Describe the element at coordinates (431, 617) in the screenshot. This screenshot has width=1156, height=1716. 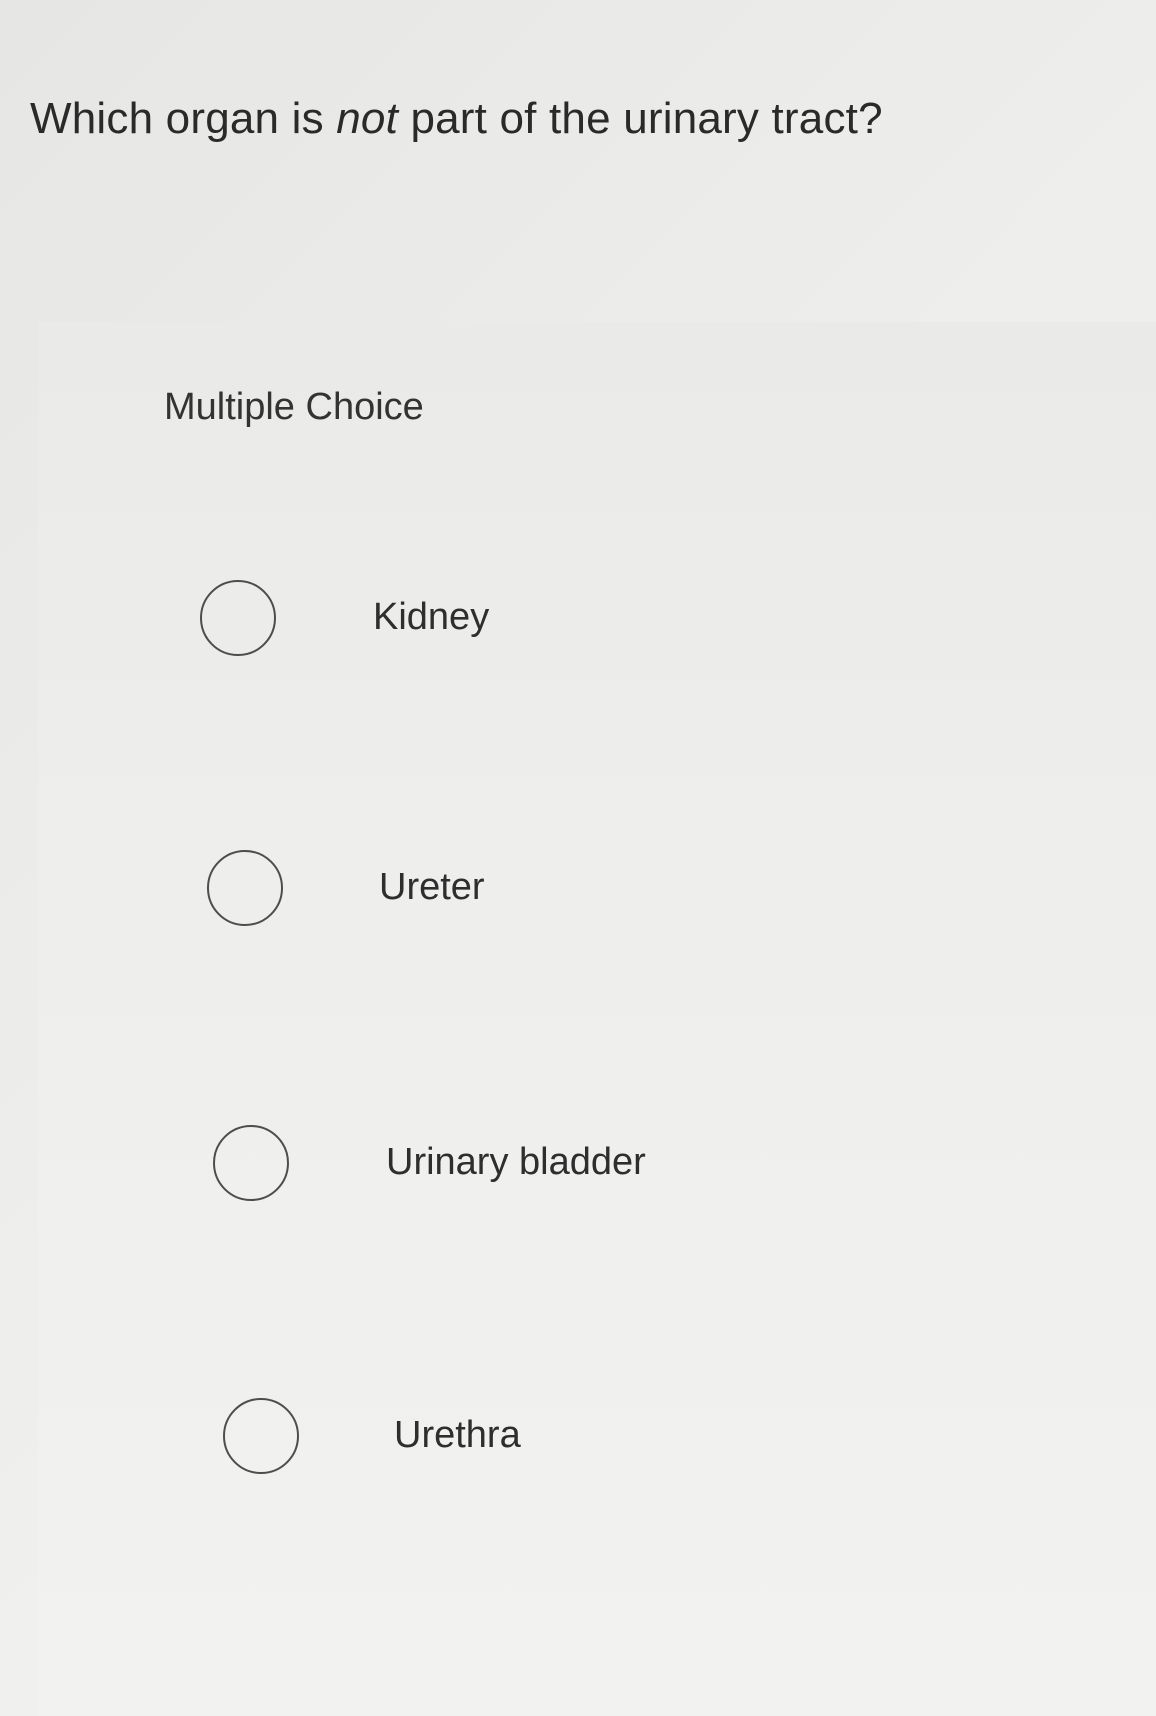
I see `option-label-kidney: Kidney` at that location.